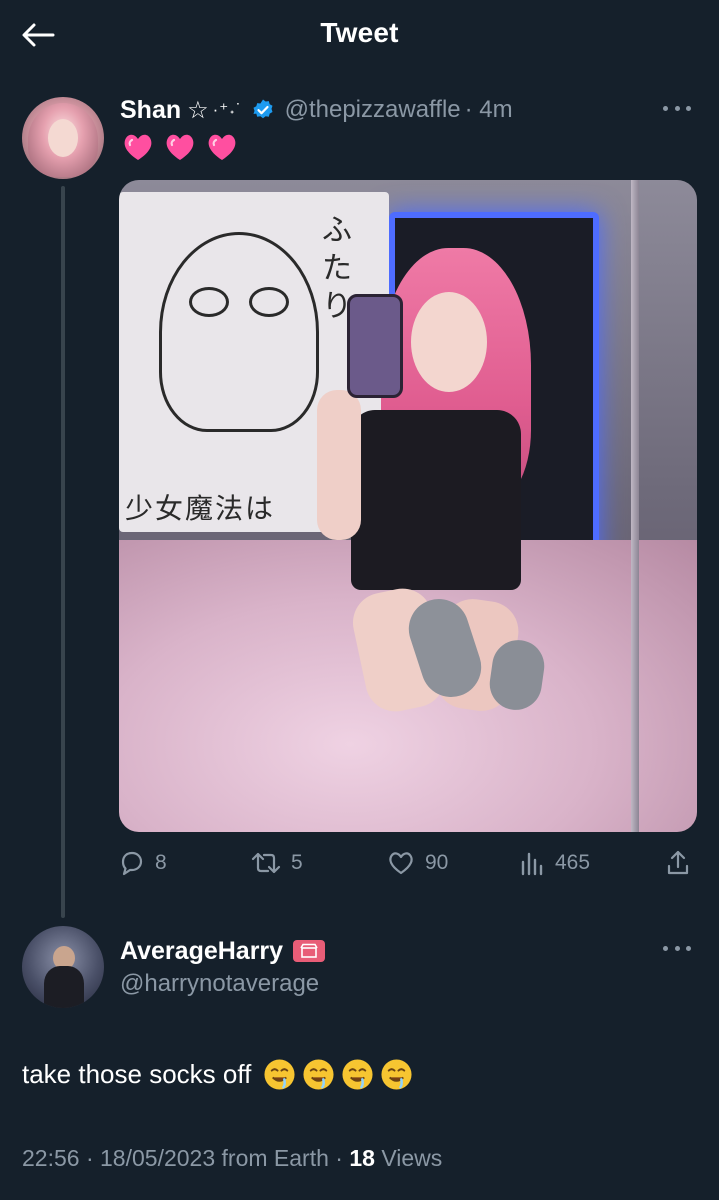 This screenshot has height=1200, width=719. What do you see at coordinates (263, 110) in the screenshot?
I see `verified-badge-icon` at bounding box center [263, 110].